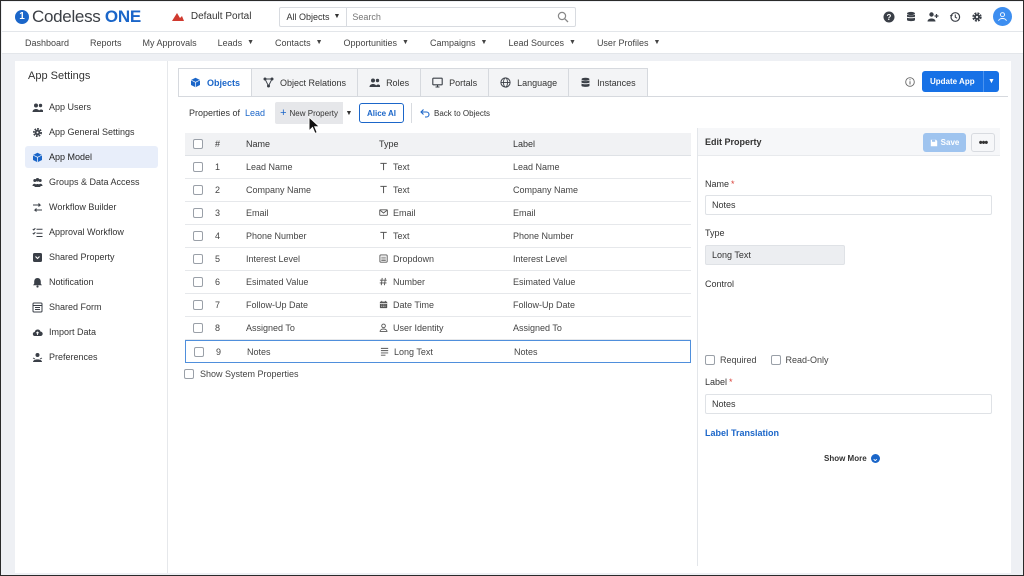 This screenshot has height=576, width=1024. What do you see at coordinates (710, 360) in the screenshot?
I see `required-checkbox` at bounding box center [710, 360].